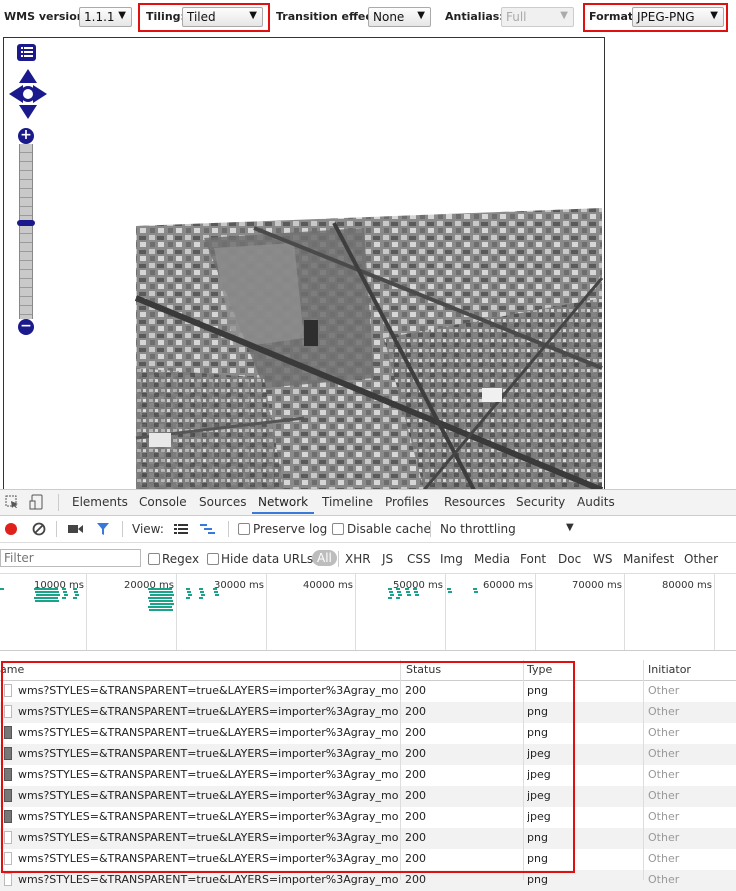 This screenshot has width=736, height=891. I want to click on zoom-out-button: −, so click(26, 327).